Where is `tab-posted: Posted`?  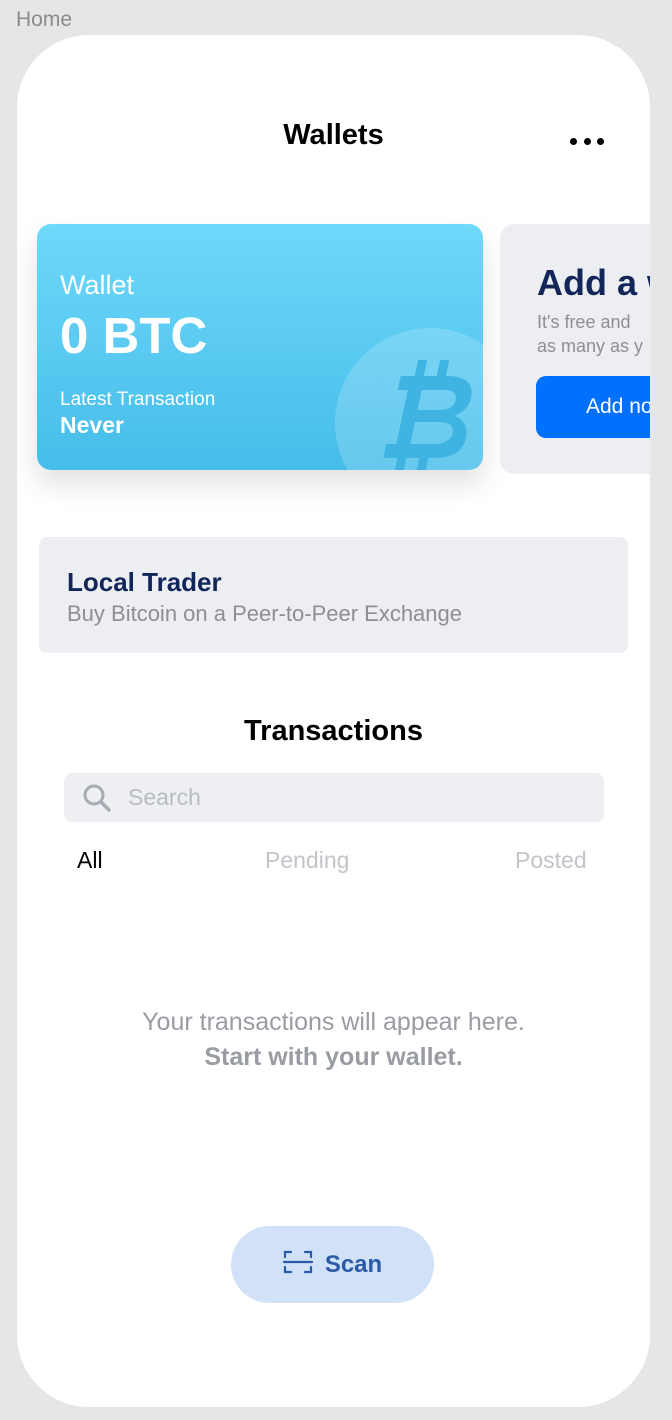
tab-posted: Posted is located at coordinates (551, 860).